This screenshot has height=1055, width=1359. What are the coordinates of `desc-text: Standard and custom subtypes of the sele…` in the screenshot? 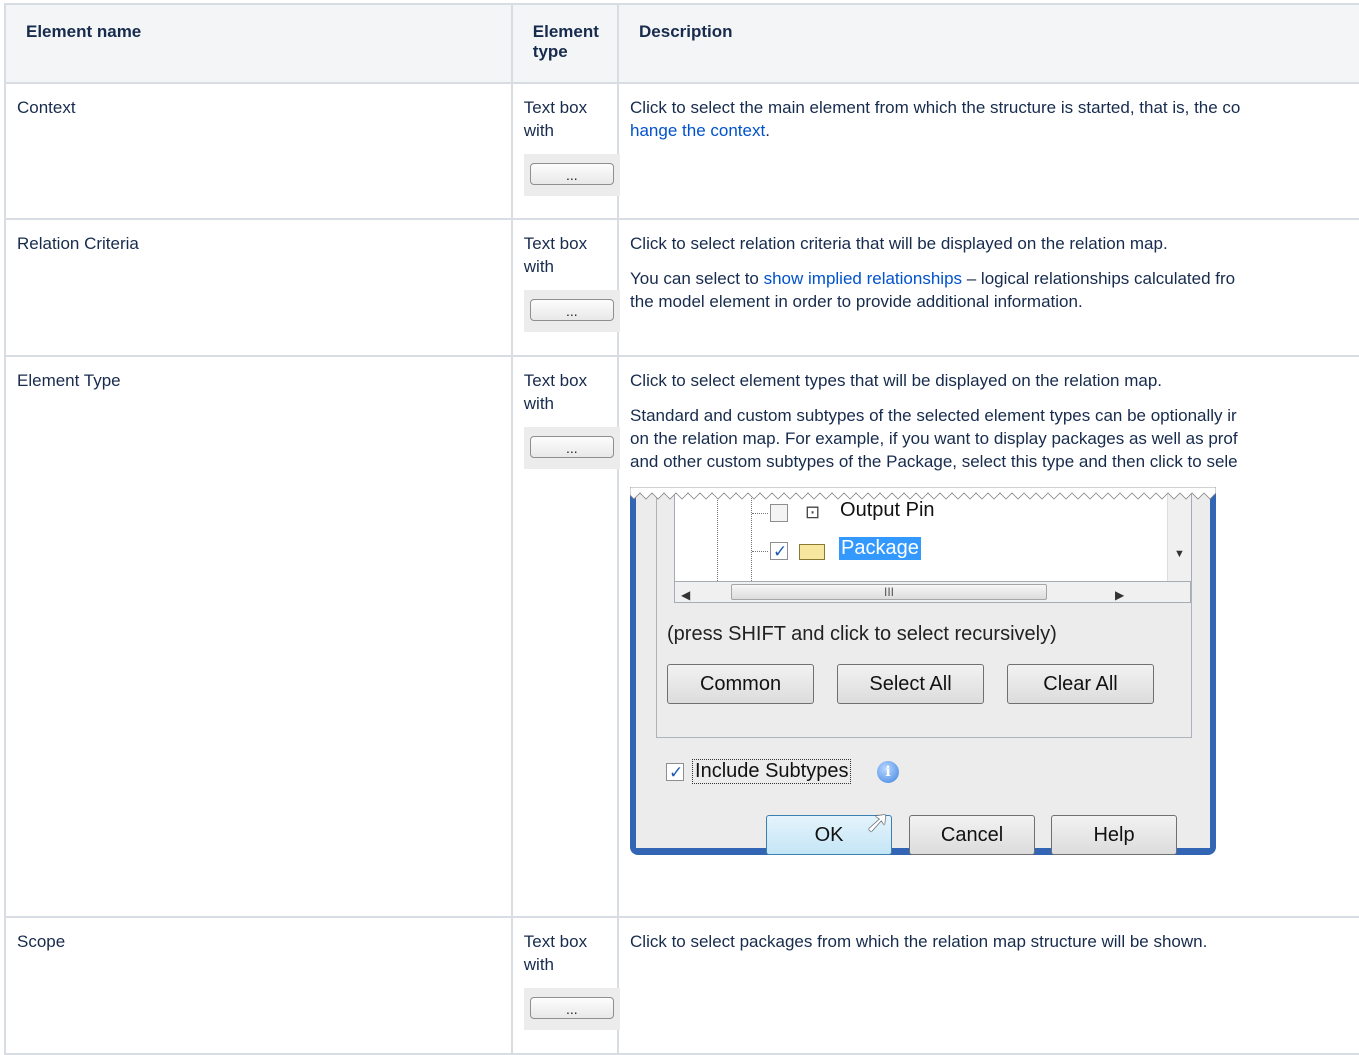 It's located at (933, 415).